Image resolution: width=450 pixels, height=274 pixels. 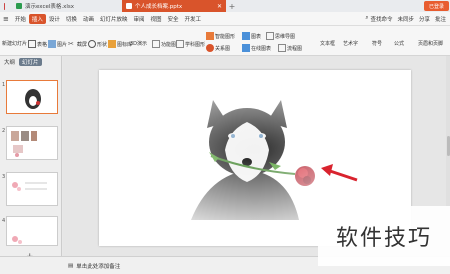 I want to click on scissors-icon: ✂, so click(x=71, y=44).